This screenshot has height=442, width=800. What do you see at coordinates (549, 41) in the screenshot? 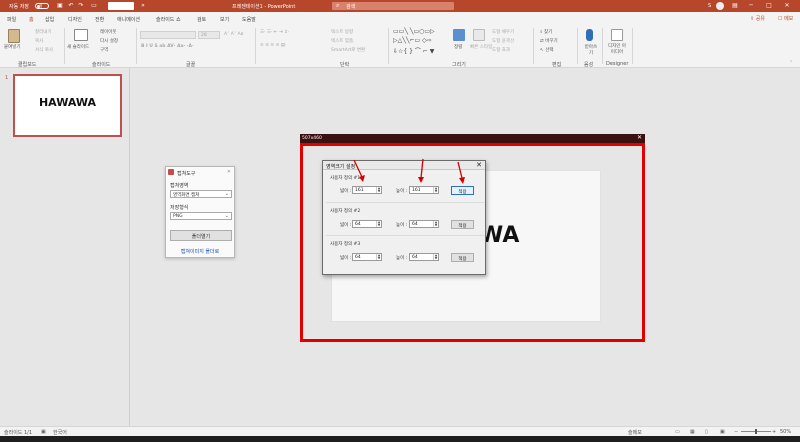
I see `replace-button: ⇄ 바꾸기` at bounding box center [549, 41].